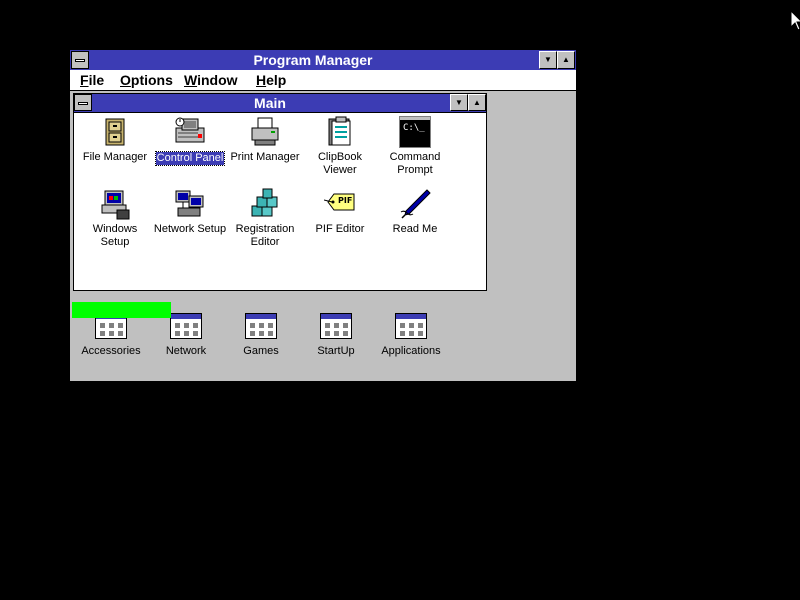  Describe the element at coordinates (111, 351) in the screenshot. I see `group-label: Accessories` at that location.